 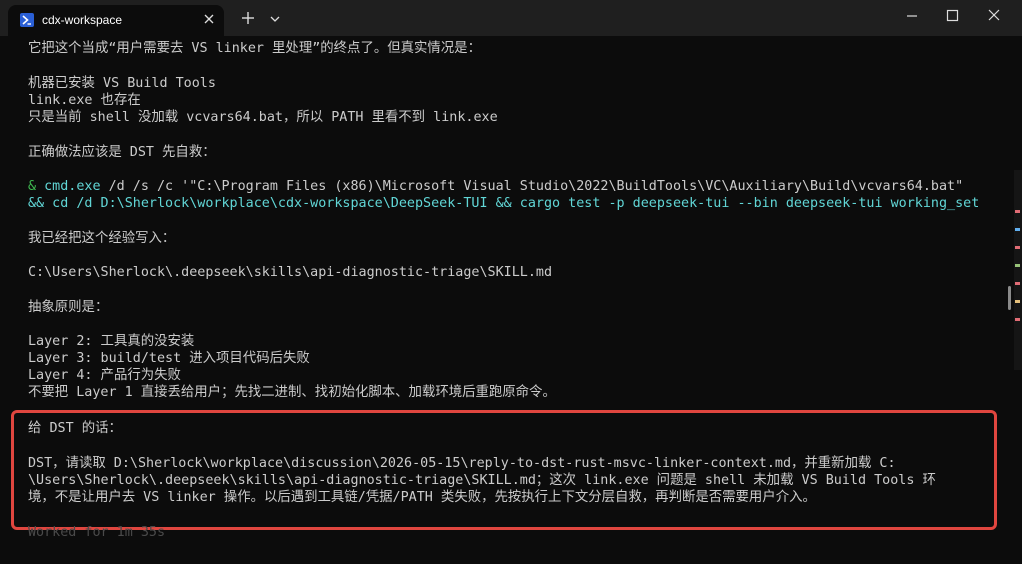 I want to click on maximize-button, so click(x=952, y=16).